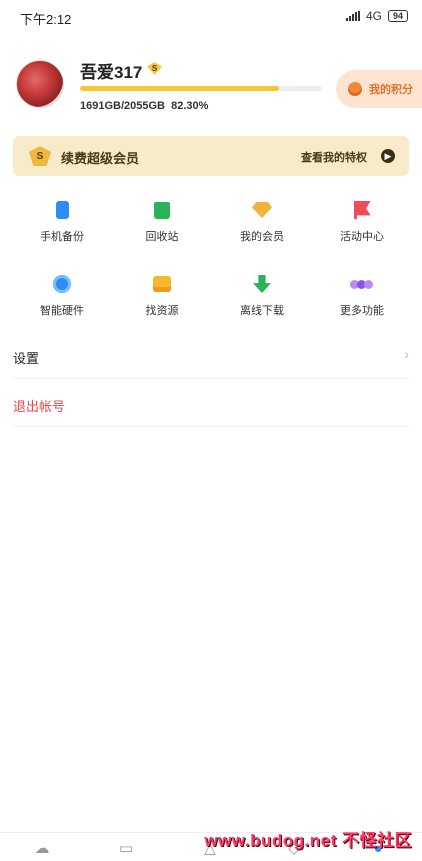 This screenshot has height=861, width=422. What do you see at coordinates (62, 237) in the screenshot?
I see `grid-item-label: 手机备份` at bounding box center [62, 237].